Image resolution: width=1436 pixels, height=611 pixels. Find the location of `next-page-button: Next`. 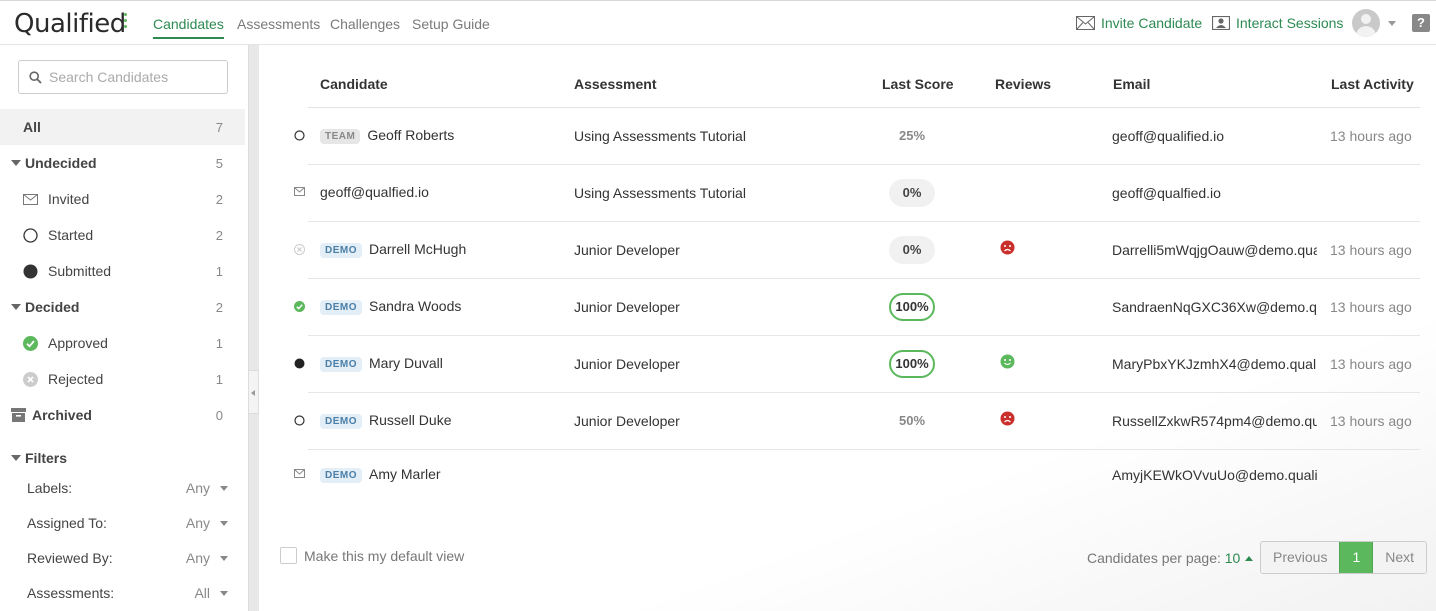

next-page-button: Next is located at coordinates (1400, 557).